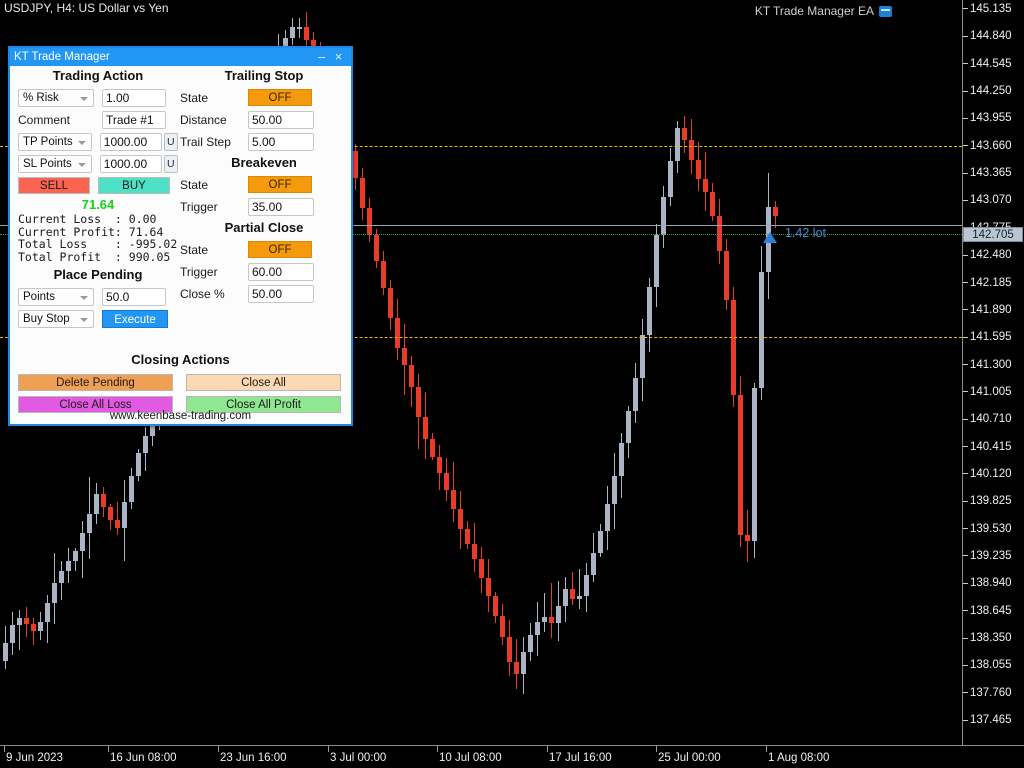  Describe the element at coordinates (885, 11) in the screenshot. I see `ea-badge-icon` at that location.